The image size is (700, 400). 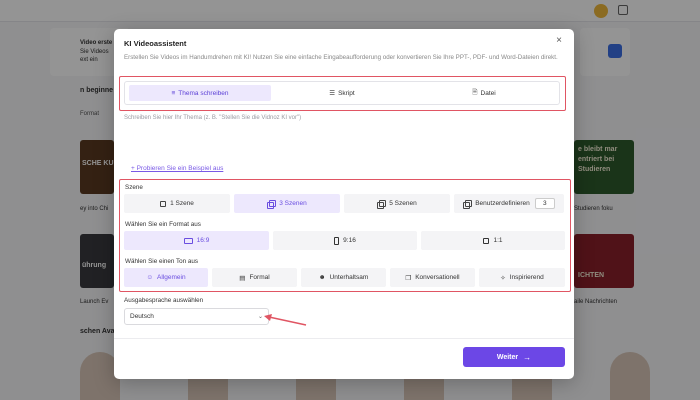 What do you see at coordinates (163, 203) in the screenshot?
I see `single-square-icon` at bounding box center [163, 203].